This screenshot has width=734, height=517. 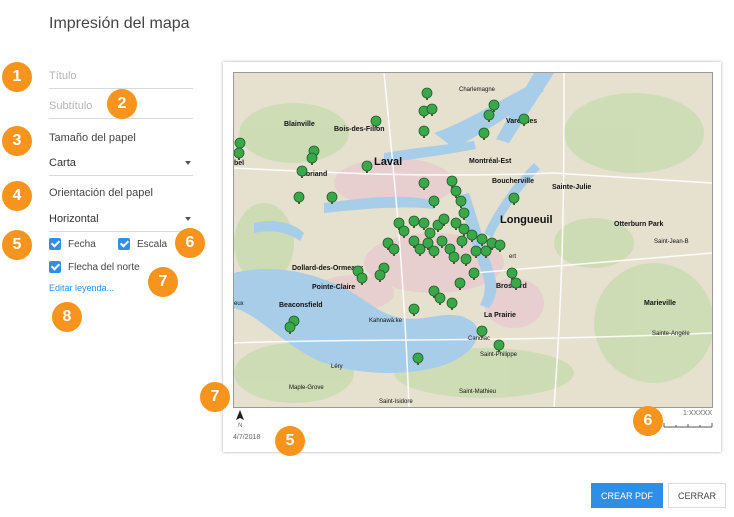 I want to click on callout-badge-6-preview: 6, so click(x=648, y=421).